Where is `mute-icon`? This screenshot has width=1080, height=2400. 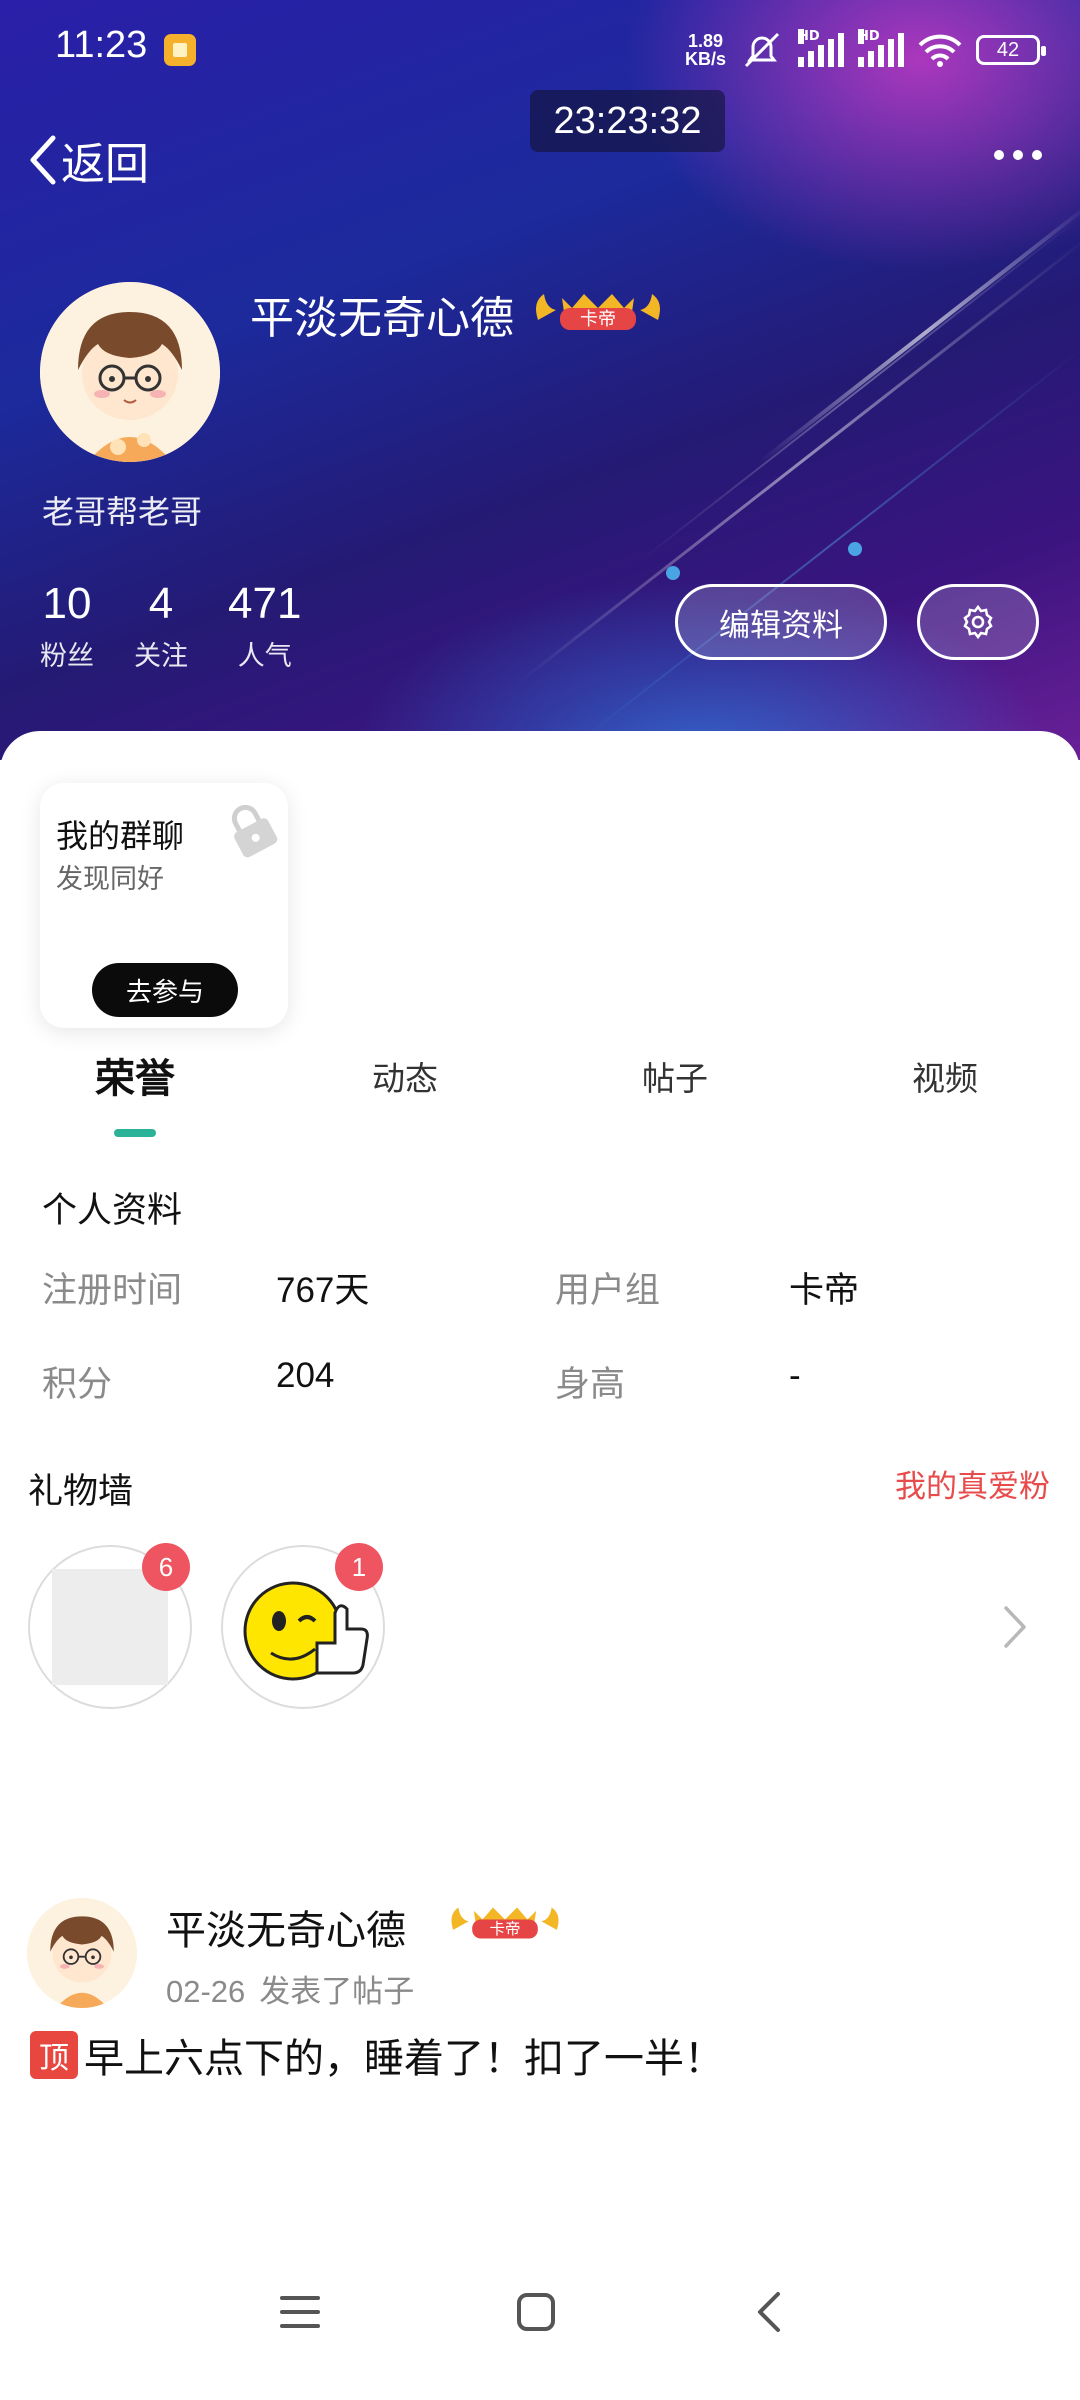 mute-icon is located at coordinates (762, 50).